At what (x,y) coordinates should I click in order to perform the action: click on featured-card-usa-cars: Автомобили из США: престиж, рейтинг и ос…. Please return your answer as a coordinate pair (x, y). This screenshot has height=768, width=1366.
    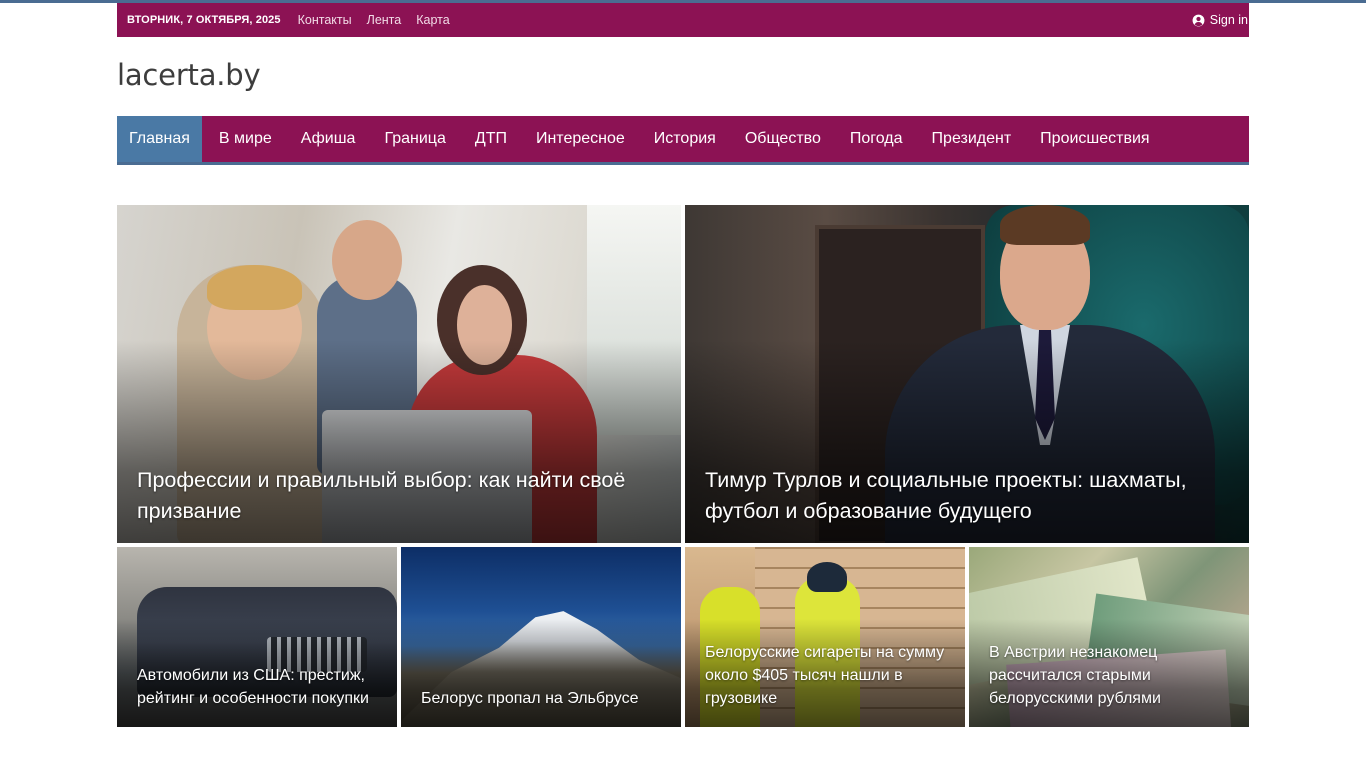
    Looking at the image, I should click on (257, 637).